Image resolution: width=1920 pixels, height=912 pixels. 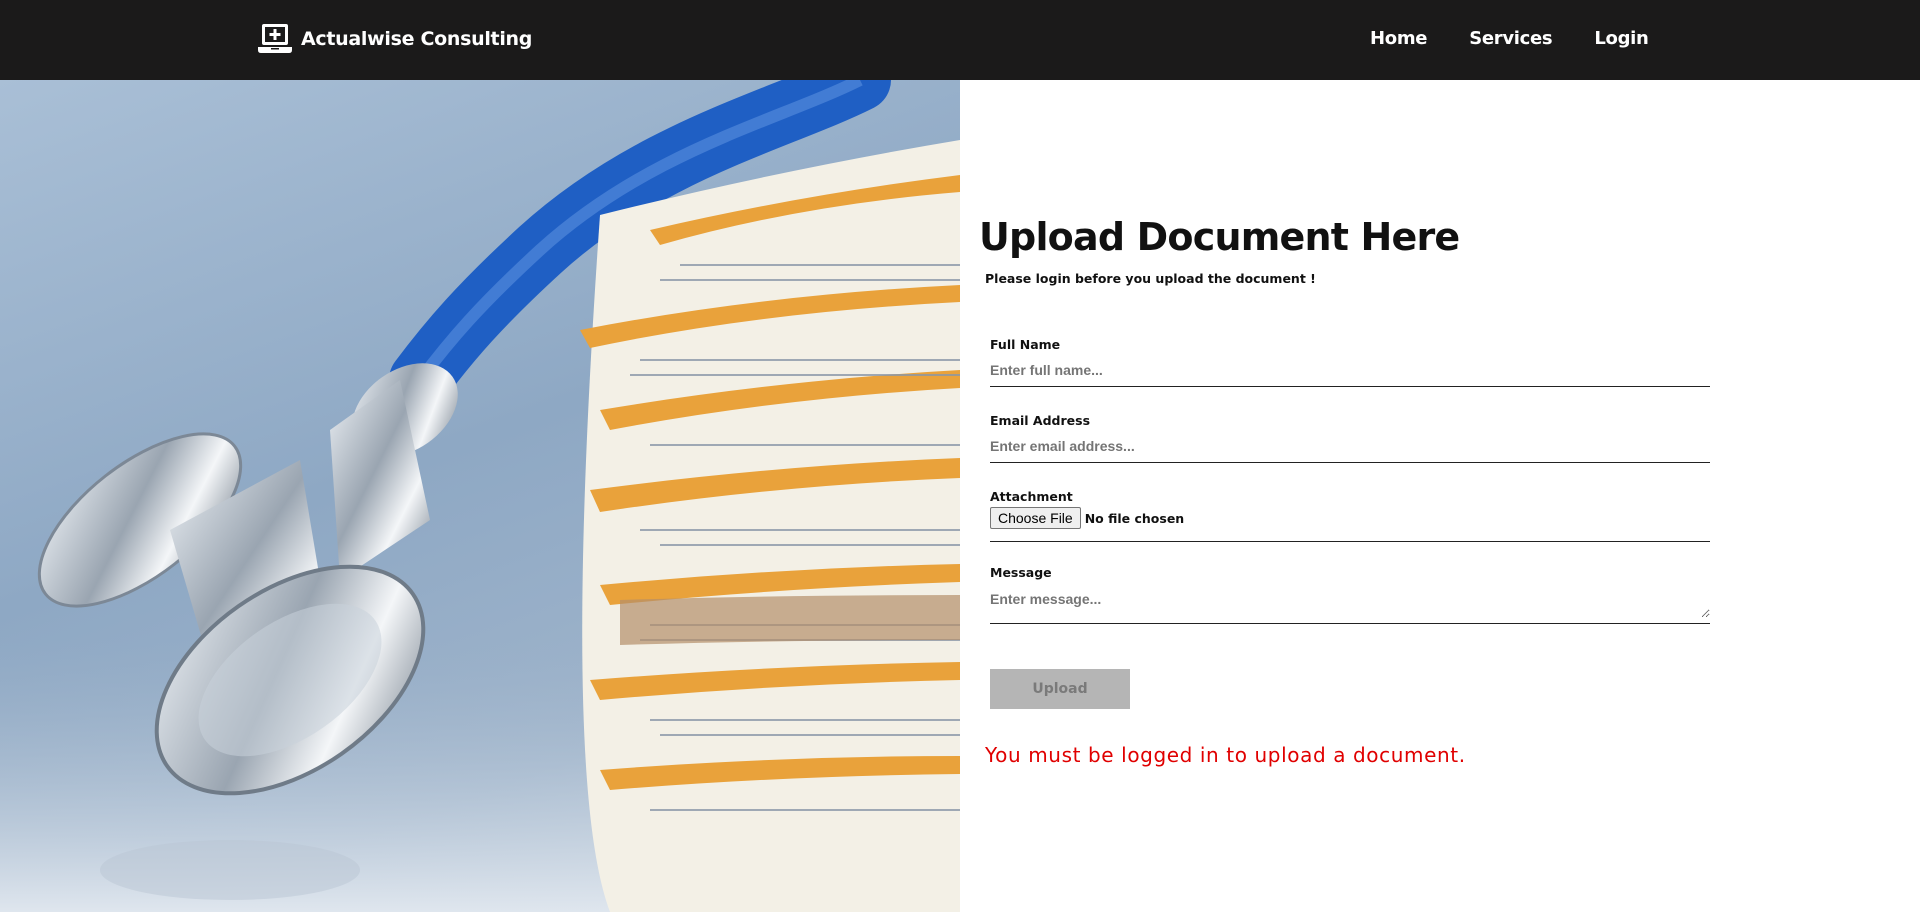 I want to click on message-label: Message, so click(x=1021, y=572).